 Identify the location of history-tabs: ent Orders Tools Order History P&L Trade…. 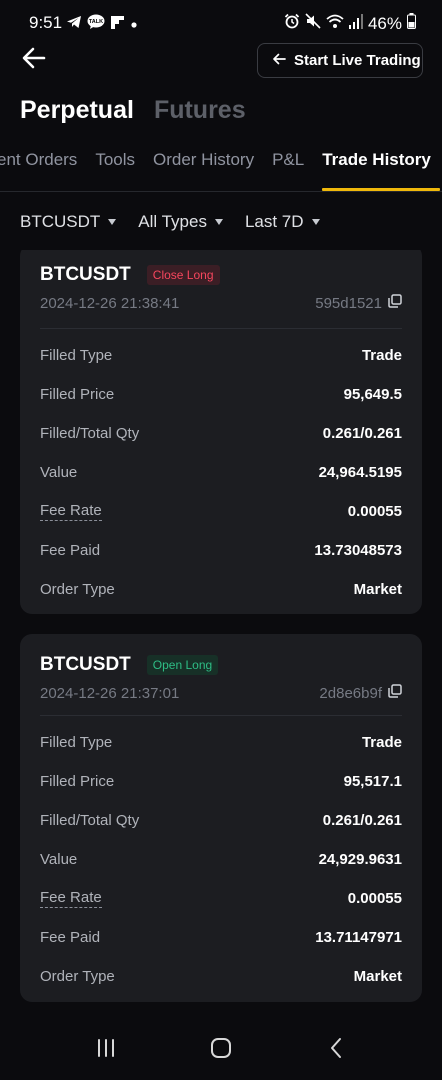
(221, 166).